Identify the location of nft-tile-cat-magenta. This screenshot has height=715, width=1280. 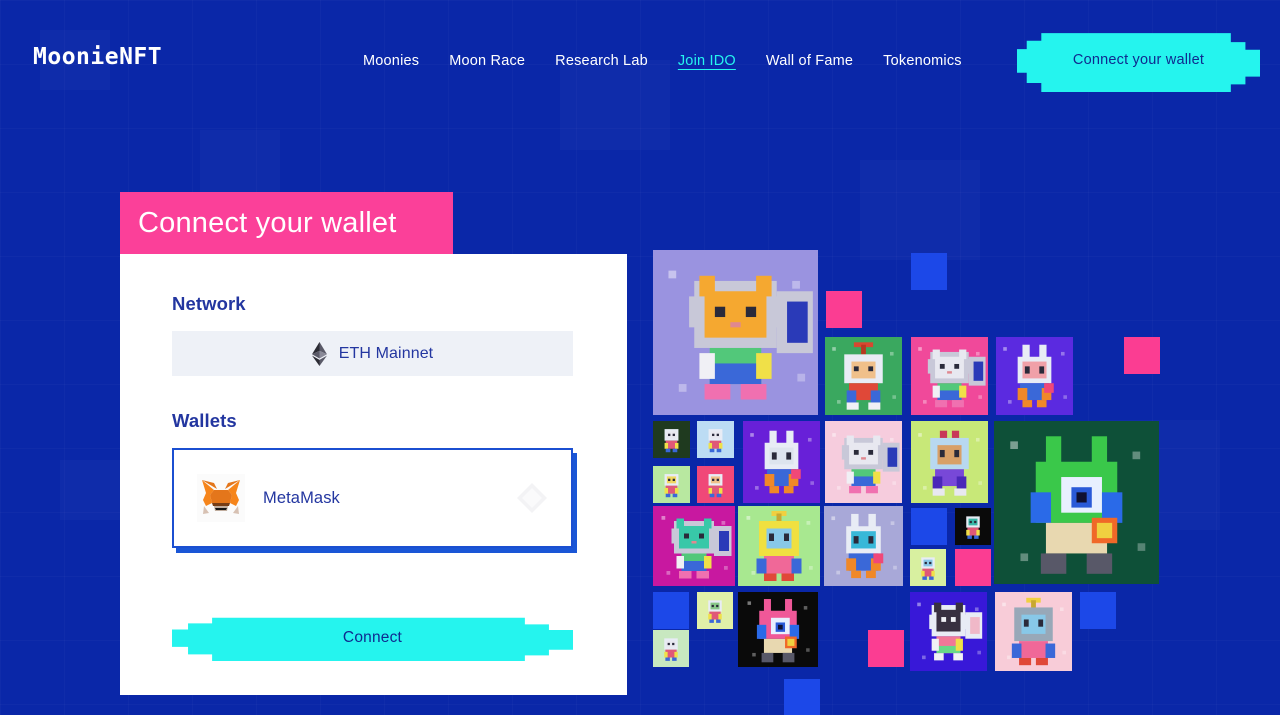
(694, 546).